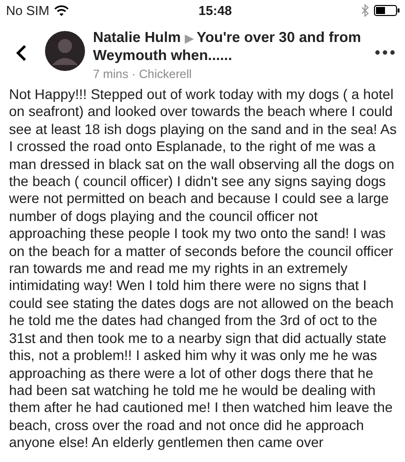 The height and width of the screenshot is (462, 405). Describe the element at coordinates (215, 10) in the screenshot. I see `clock-time: 15:48` at that location.